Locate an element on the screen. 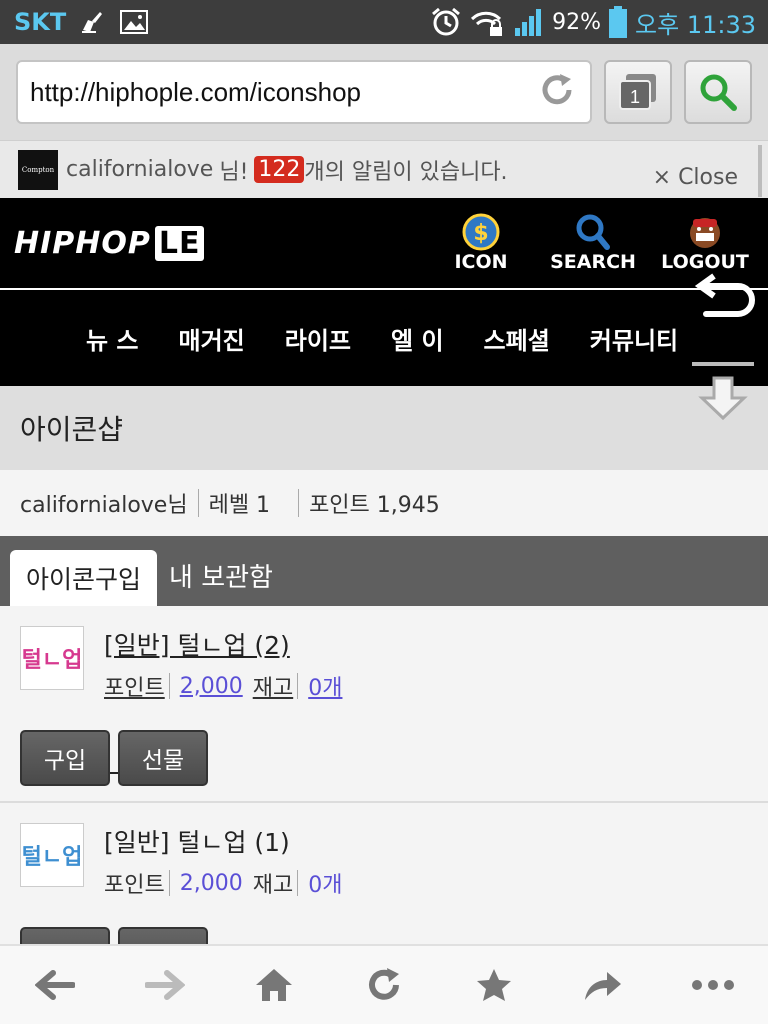 The image size is (768, 1024). user-avatar: Compton is located at coordinates (38, 169).